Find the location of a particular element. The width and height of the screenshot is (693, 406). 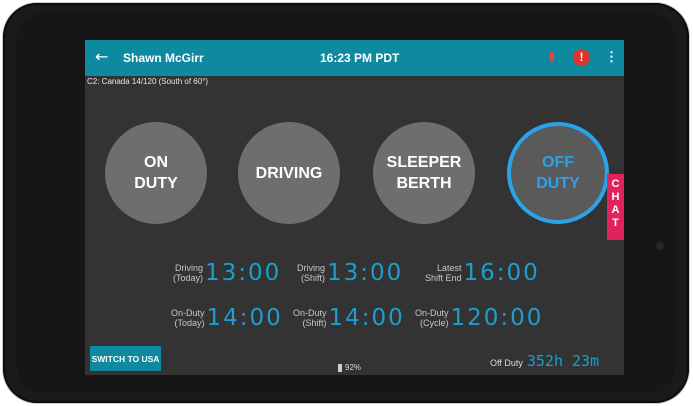

clock-onduty-shift: On-Duty (Shift) 14:00 is located at coordinates (349, 318).